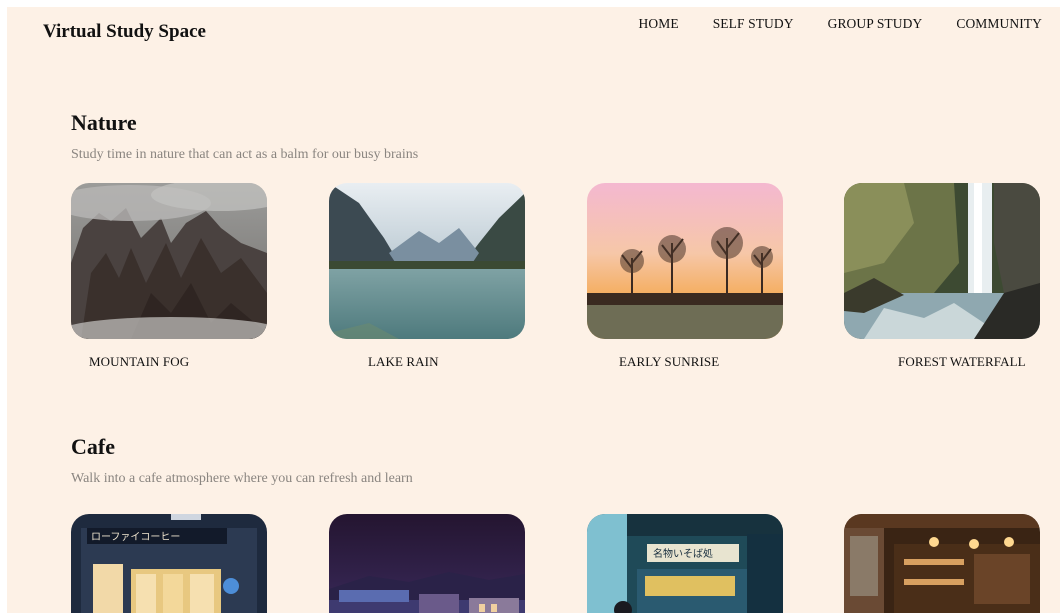 Image resolution: width=1060 pixels, height=613 pixels. What do you see at coordinates (659, 24) in the screenshot?
I see `nav-home: HOME` at bounding box center [659, 24].